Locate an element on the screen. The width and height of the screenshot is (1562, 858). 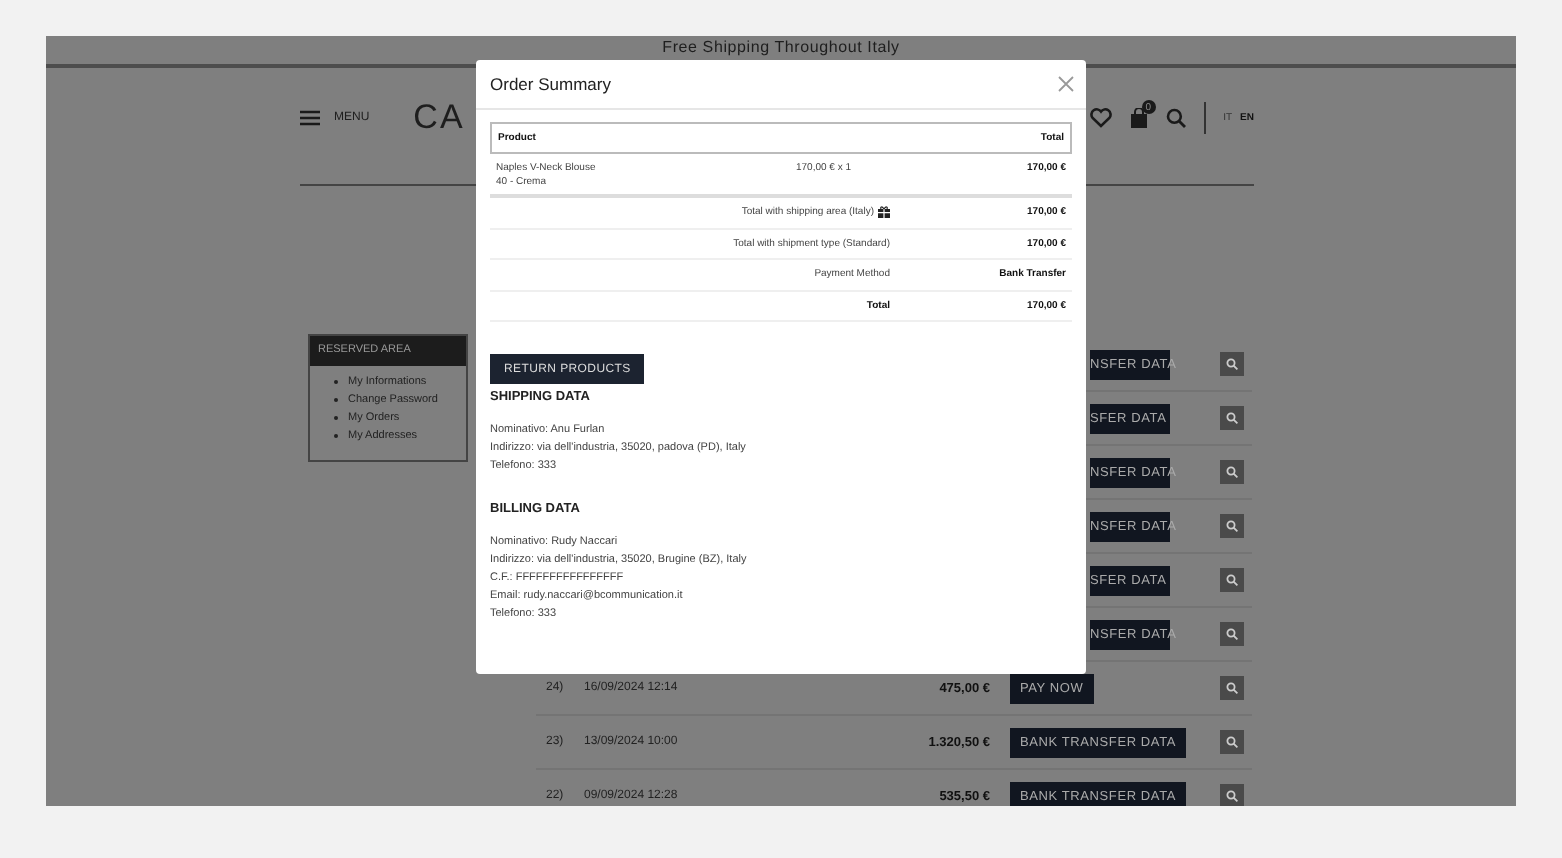
bag-icon is located at coordinates (1138, 118).